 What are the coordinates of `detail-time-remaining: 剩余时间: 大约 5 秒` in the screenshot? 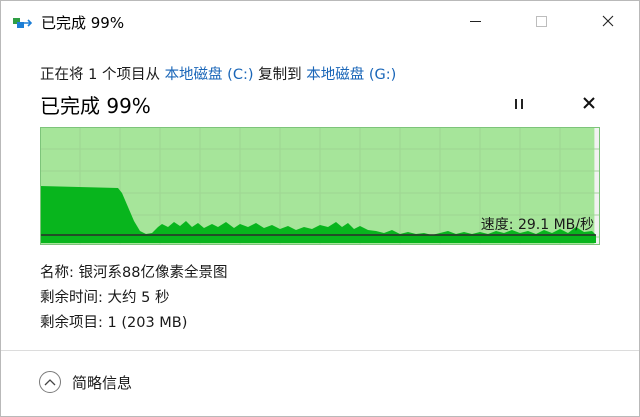 It's located at (104, 296).